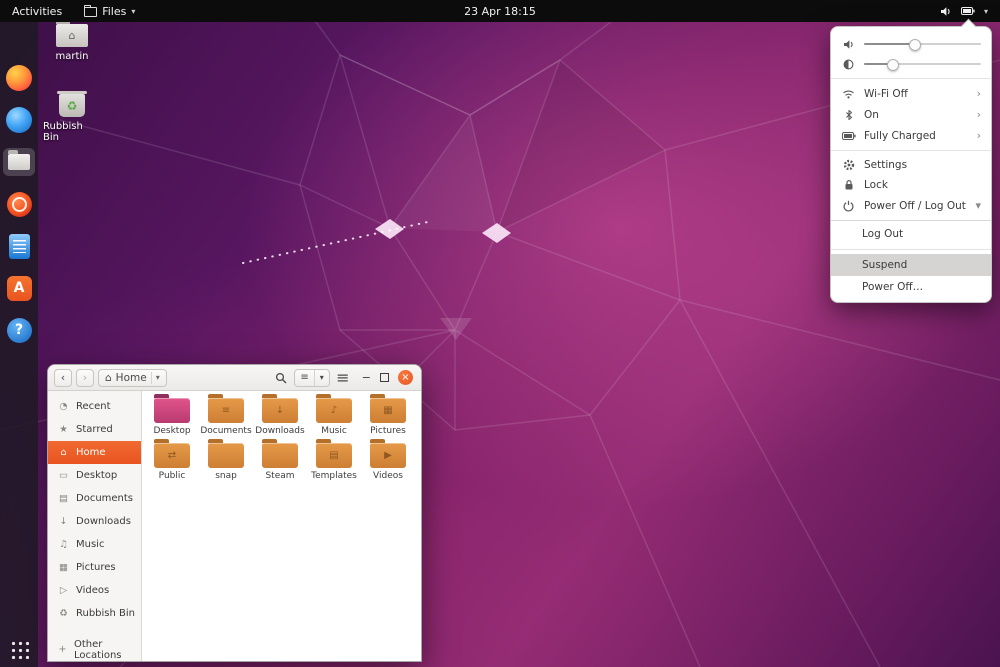 This screenshot has height=667, width=1000. What do you see at coordinates (280, 460) in the screenshot?
I see `folder-item-steam: Steam` at bounding box center [280, 460].